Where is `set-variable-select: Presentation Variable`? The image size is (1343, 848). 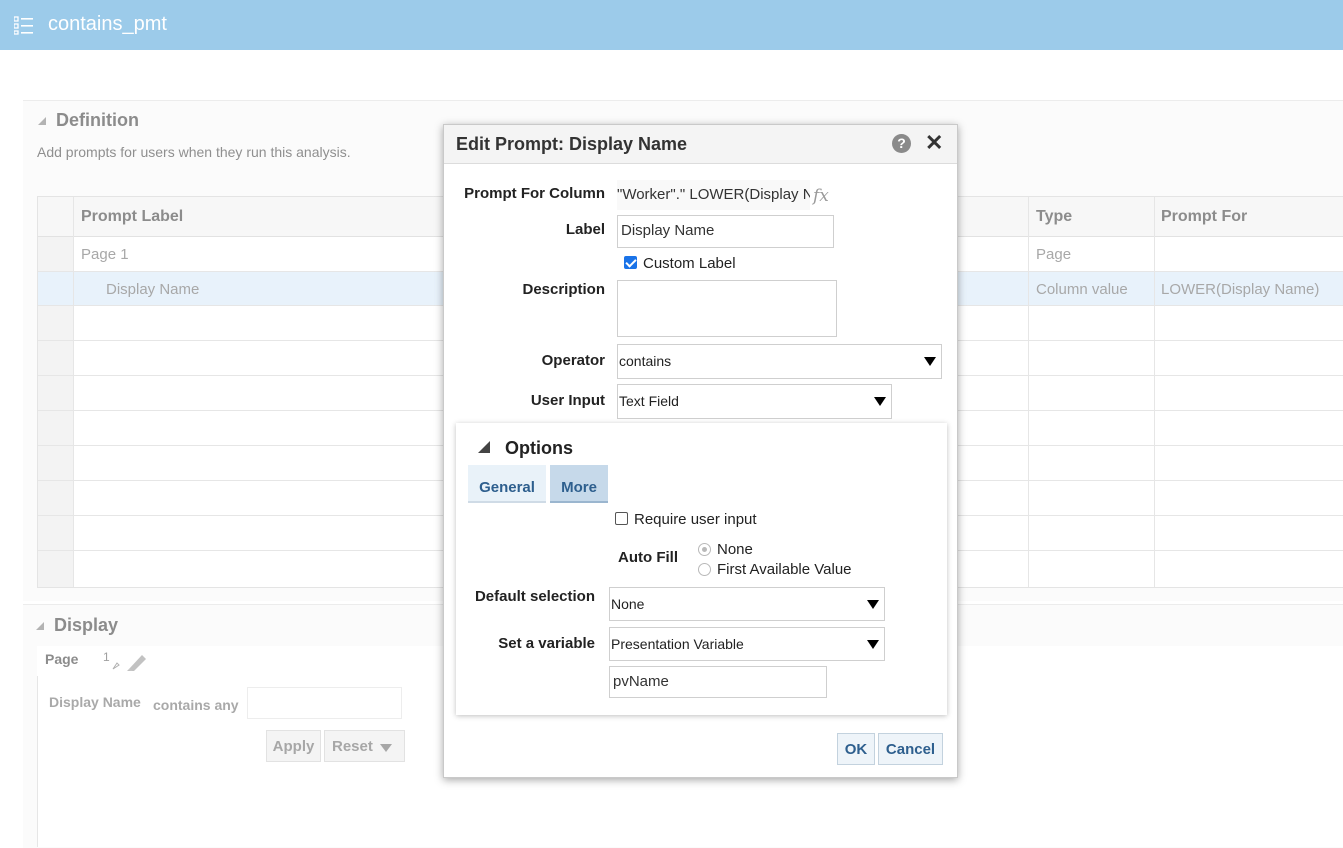 set-variable-select: Presentation Variable is located at coordinates (747, 644).